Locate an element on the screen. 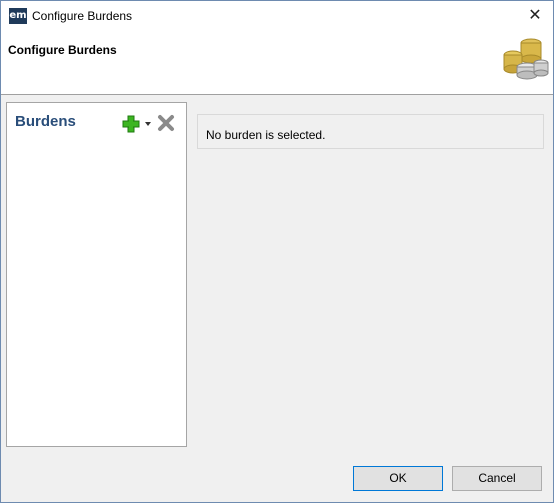 The width and height of the screenshot is (554, 503). close-icon: ✕ is located at coordinates (535, 15).